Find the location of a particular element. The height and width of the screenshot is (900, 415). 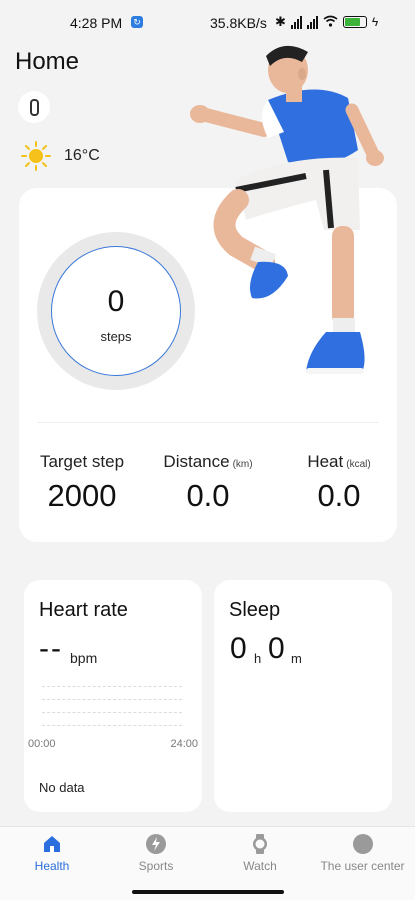

tab-watch-label: Watch is located at coordinates (260, 866).